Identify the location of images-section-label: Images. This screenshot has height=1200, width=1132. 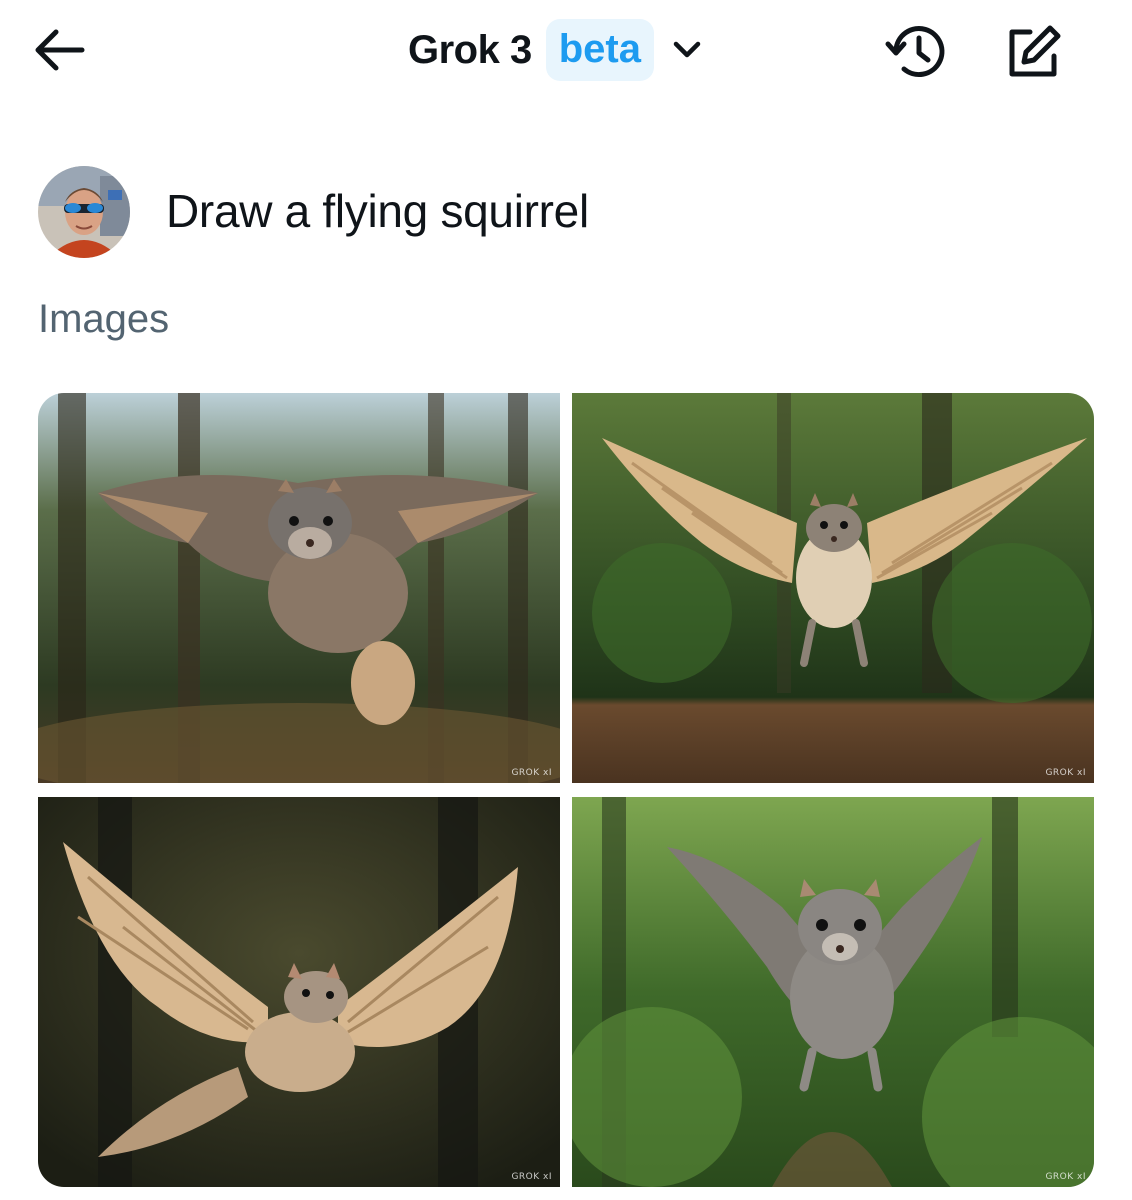
(104, 319).